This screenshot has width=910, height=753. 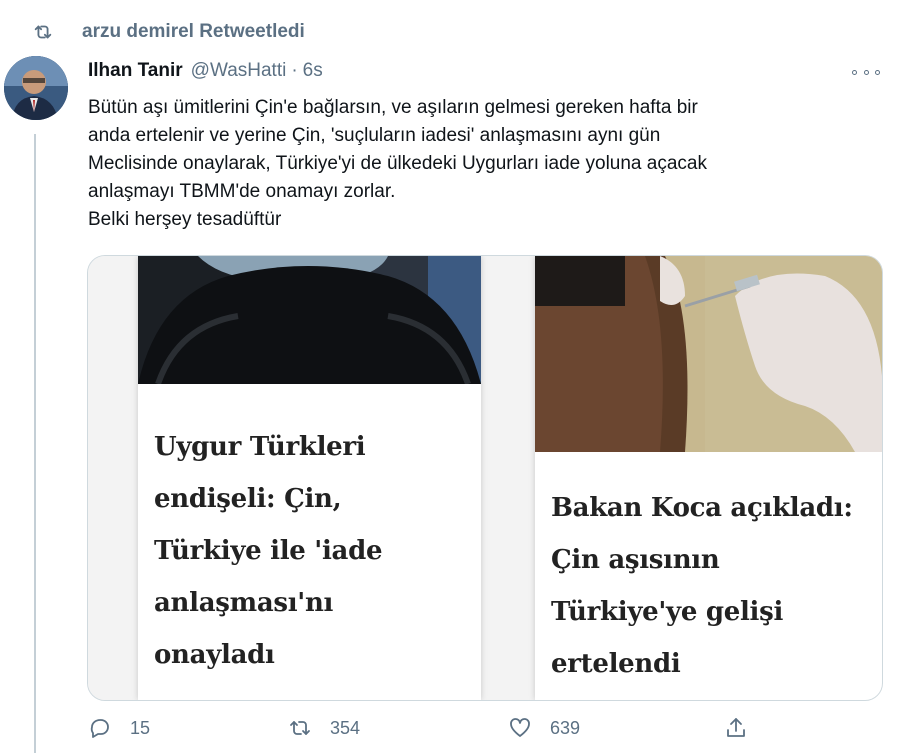 What do you see at coordinates (520, 727) in the screenshot?
I see `heart-icon` at bounding box center [520, 727].